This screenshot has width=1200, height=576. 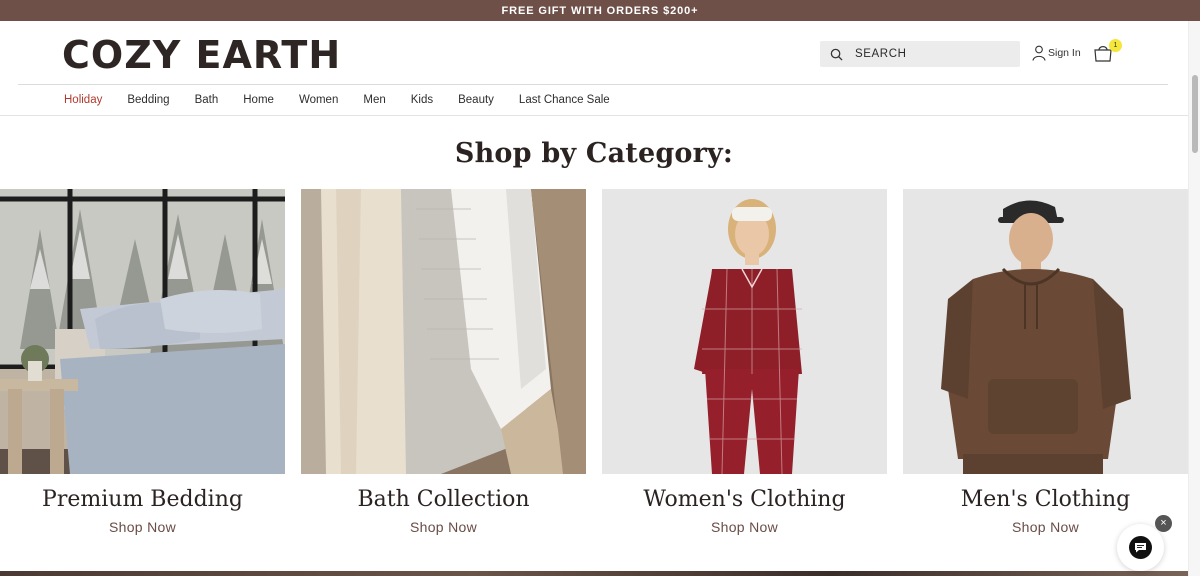 I want to click on site-header: COZY EARTH SEARCH Sign In 1, so click(x=600, y=52).